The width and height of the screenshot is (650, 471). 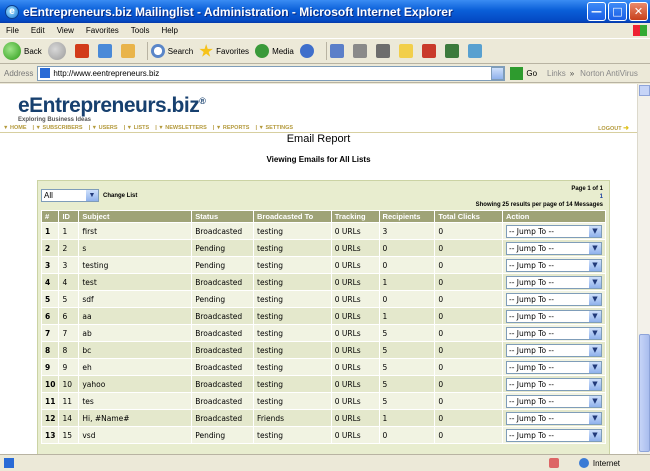 I want to click on nav-home: ▼ HOME, so click(x=14, y=128).